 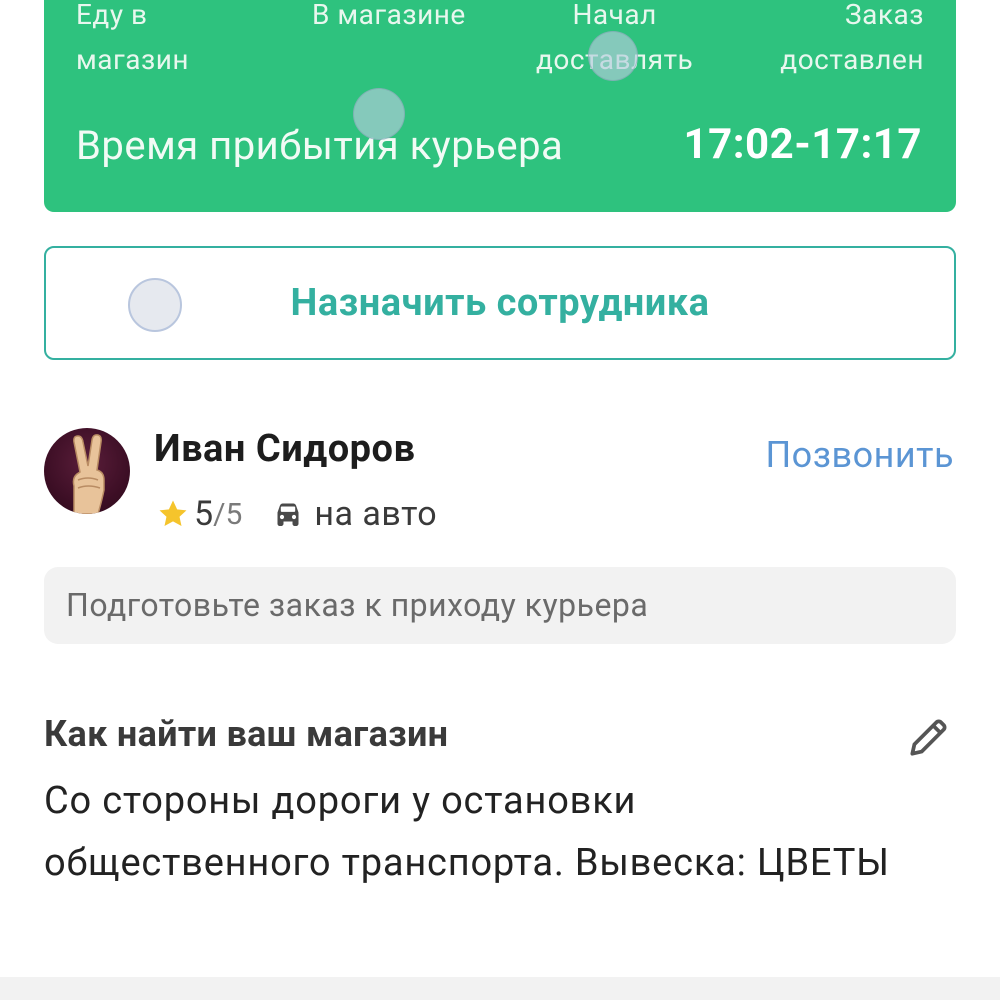 I want to click on status-step-in-store: В магазине, so click(x=389, y=15).